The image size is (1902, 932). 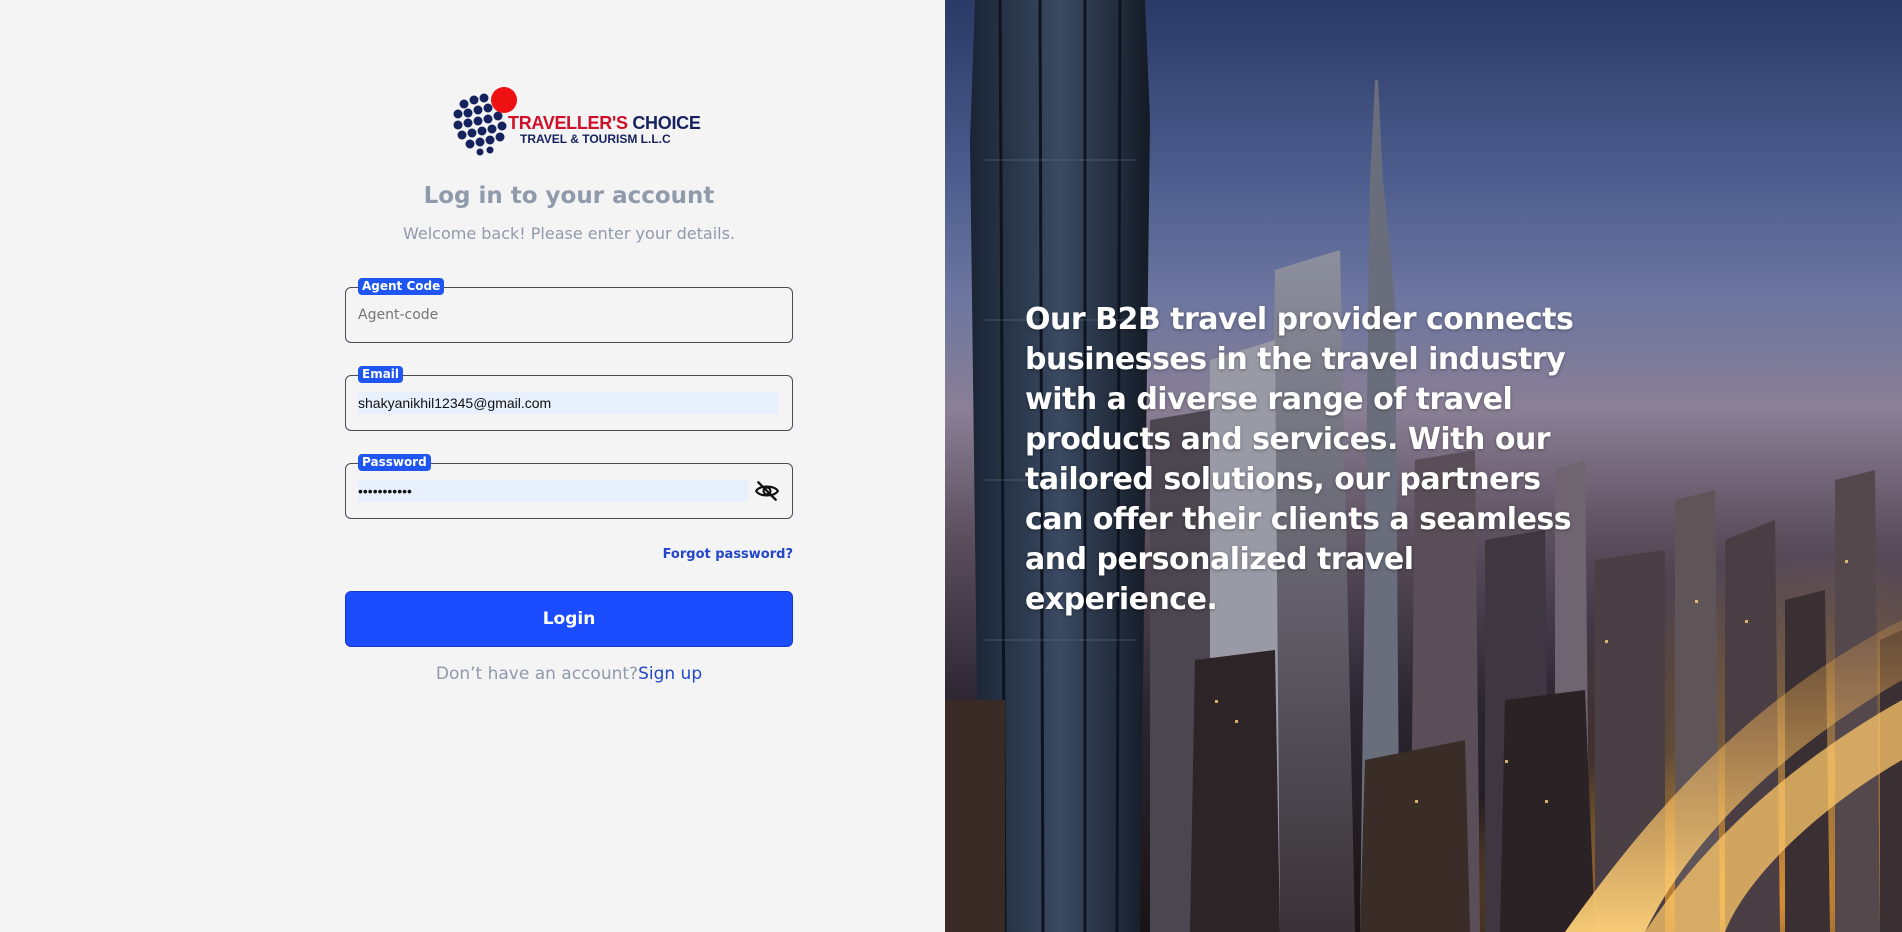 What do you see at coordinates (394, 462) in the screenshot?
I see `password-label: Password` at bounding box center [394, 462].